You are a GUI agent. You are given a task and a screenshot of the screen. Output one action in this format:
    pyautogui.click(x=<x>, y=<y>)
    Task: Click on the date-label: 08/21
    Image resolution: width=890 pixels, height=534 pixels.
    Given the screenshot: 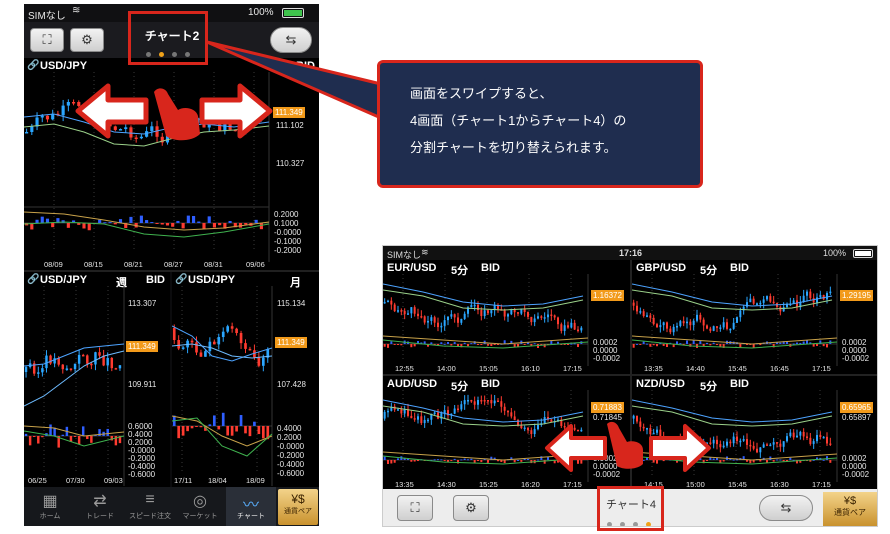 What is the action you would take?
    pyautogui.click(x=133, y=264)
    